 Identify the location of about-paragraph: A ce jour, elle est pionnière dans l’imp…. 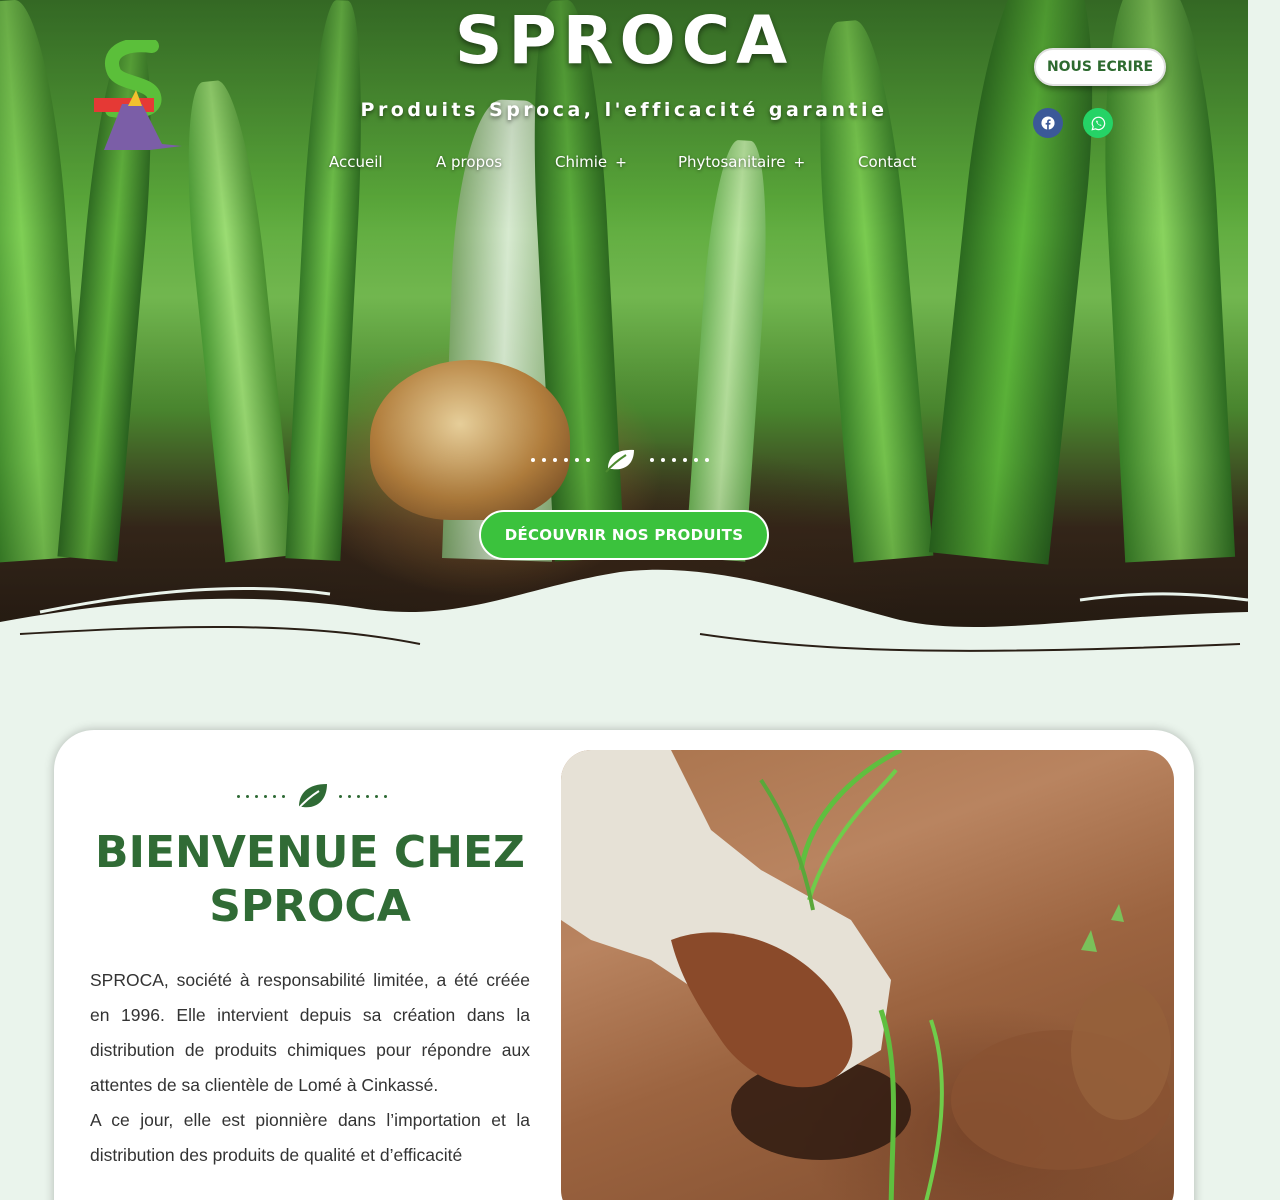
(310, 1137).